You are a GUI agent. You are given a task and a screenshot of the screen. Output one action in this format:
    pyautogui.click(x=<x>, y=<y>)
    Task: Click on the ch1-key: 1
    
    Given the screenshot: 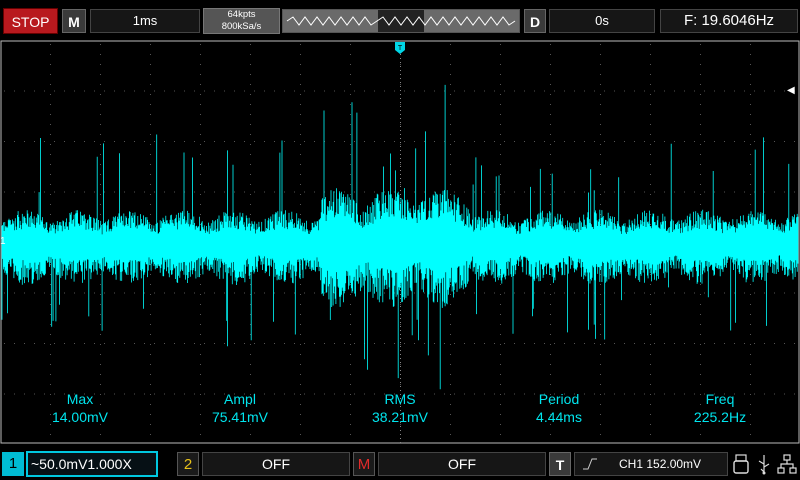 What is the action you would take?
    pyautogui.click(x=13, y=464)
    